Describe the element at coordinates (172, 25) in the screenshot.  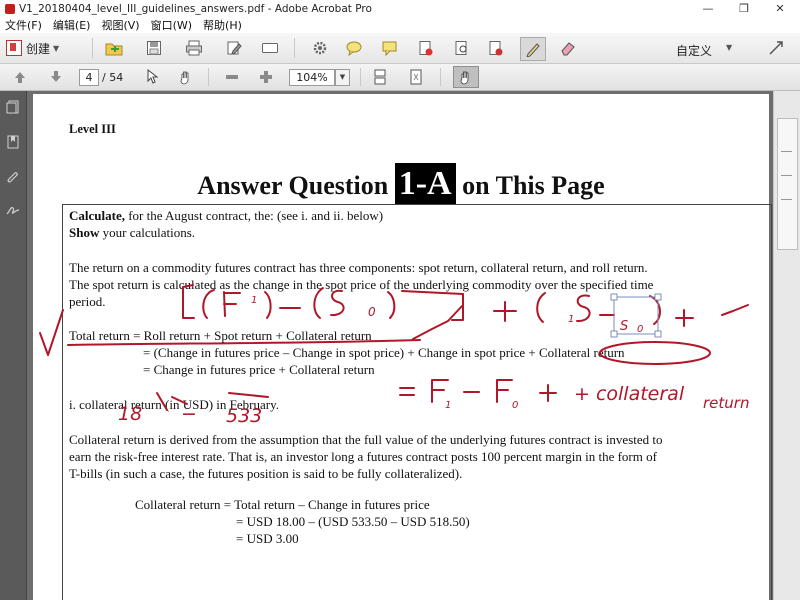
I see `menu-window: 窗口(W)` at that location.